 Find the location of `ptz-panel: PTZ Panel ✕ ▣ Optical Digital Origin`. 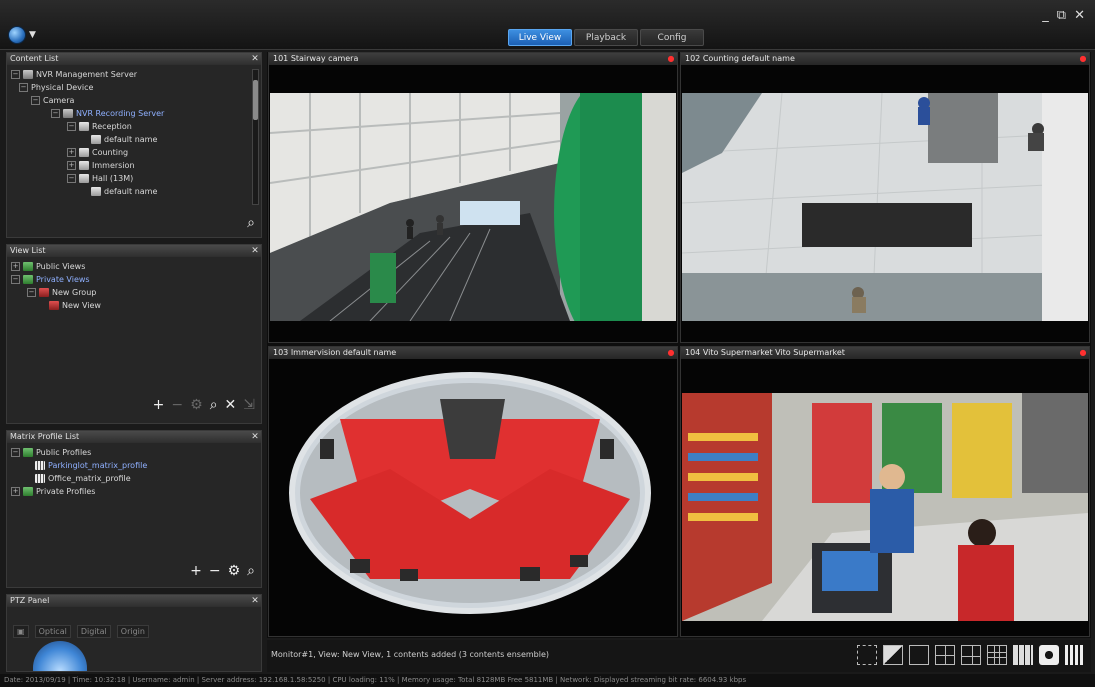

ptz-panel: PTZ Panel ✕ ▣ Optical Digital Origin is located at coordinates (134, 633).